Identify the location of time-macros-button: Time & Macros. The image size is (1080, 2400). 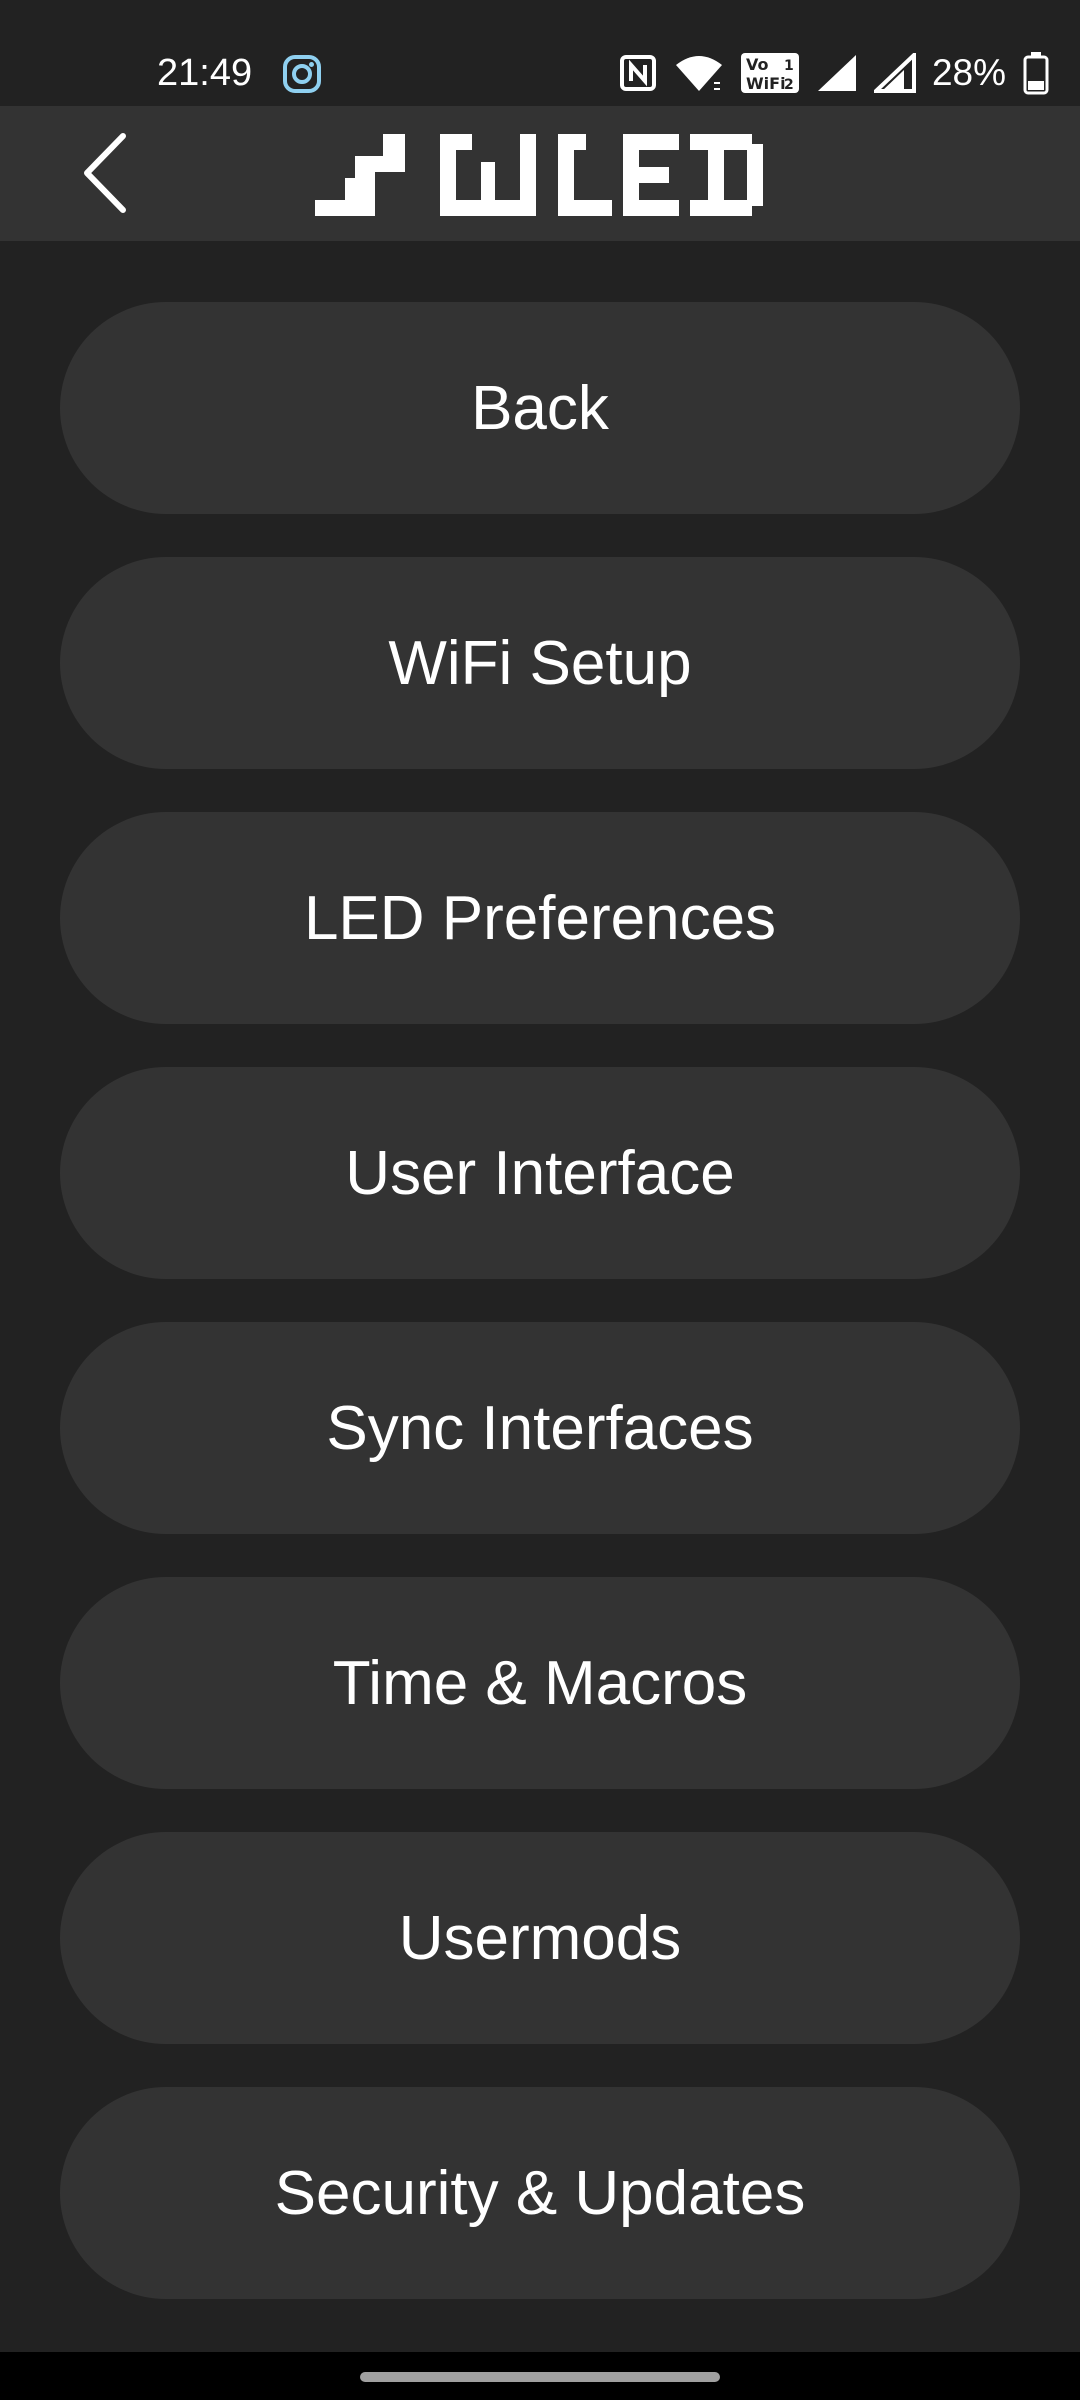
(540, 1683).